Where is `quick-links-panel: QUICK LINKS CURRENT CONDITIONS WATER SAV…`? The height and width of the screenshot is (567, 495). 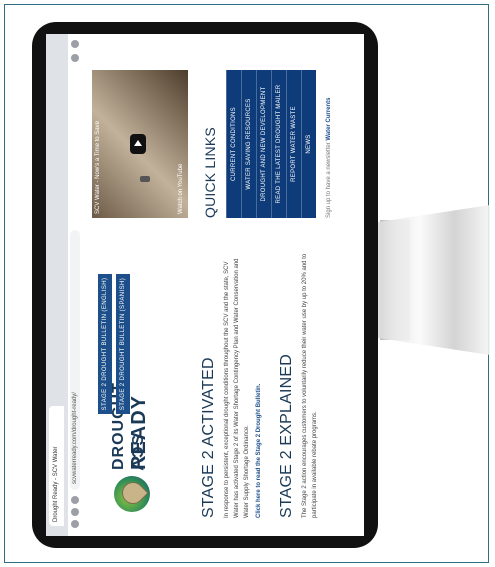 quick-links-panel: QUICK LINKS CURRENT CONDITIONS WATER SAV… is located at coordinates (267, 144).